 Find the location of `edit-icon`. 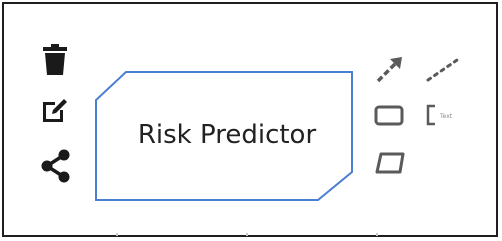

edit-icon is located at coordinates (55, 110).